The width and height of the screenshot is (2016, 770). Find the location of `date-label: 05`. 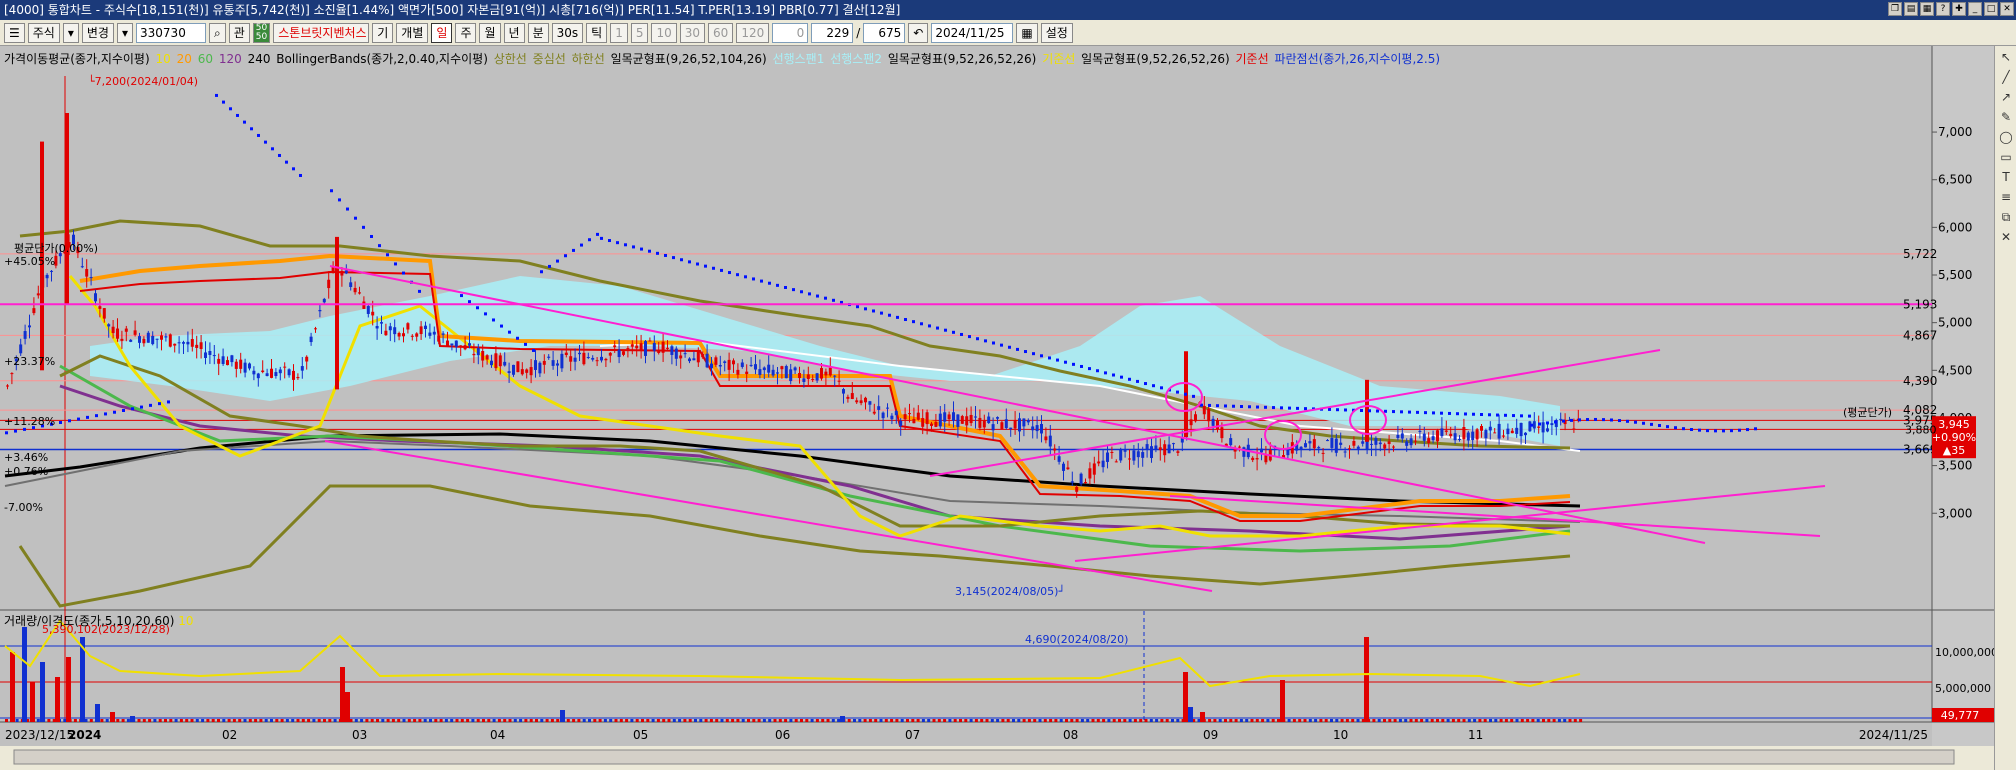

date-label: 05 is located at coordinates (640, 735).